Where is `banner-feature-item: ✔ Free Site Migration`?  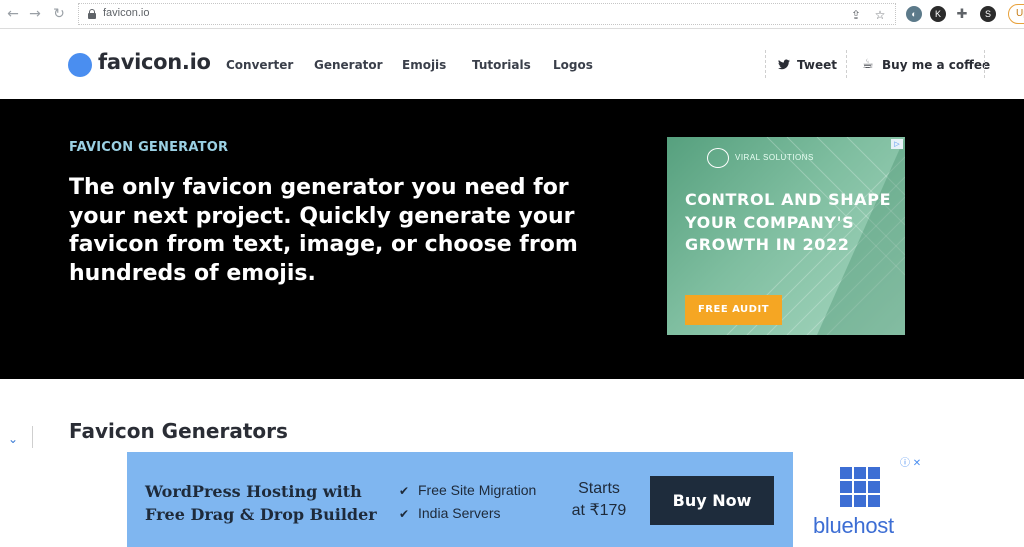 banner-feature-item: ✔ Free Site Migration is located at coordinates (467, 490).